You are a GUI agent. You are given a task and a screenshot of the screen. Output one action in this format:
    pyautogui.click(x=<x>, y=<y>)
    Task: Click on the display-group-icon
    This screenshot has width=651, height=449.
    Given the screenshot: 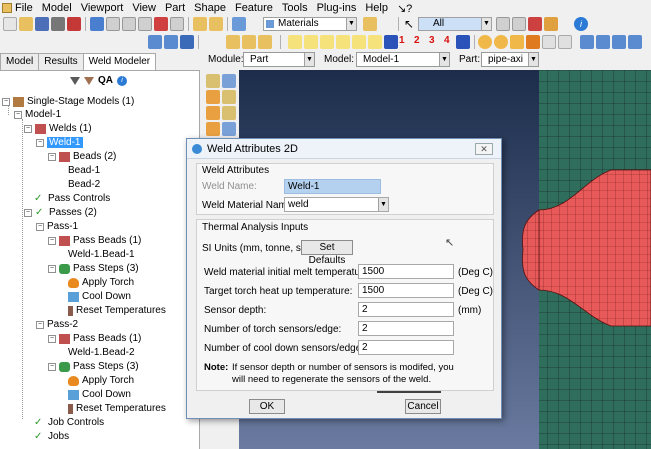 What is the action you would take?
    pyautogui.click(x=485, y=42)
    